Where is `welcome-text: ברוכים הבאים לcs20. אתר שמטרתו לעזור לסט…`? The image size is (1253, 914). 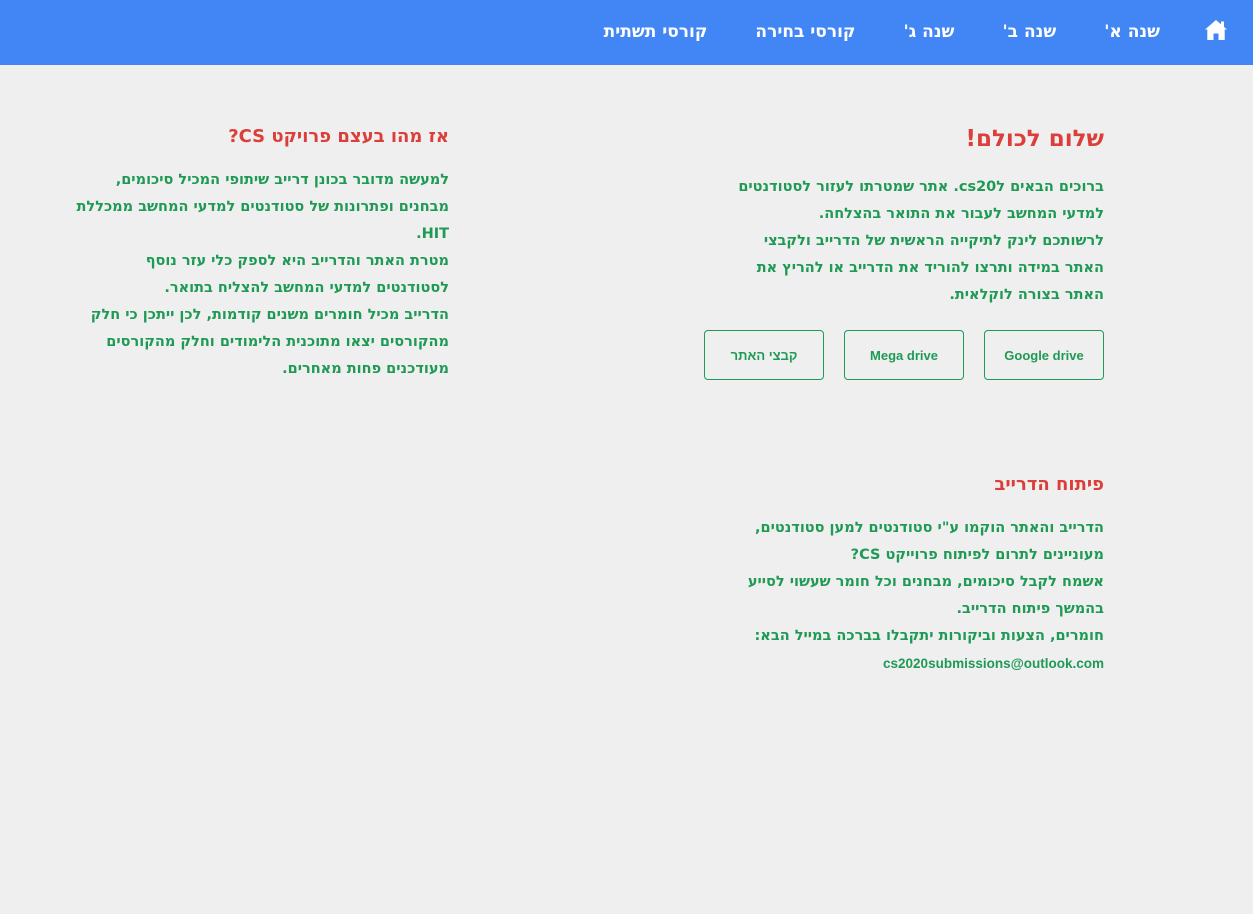 welcome-text: ברוכים הבאים לcs20. אתר שמטרתו לעזור לסט… is located at coordinates (894, 241).